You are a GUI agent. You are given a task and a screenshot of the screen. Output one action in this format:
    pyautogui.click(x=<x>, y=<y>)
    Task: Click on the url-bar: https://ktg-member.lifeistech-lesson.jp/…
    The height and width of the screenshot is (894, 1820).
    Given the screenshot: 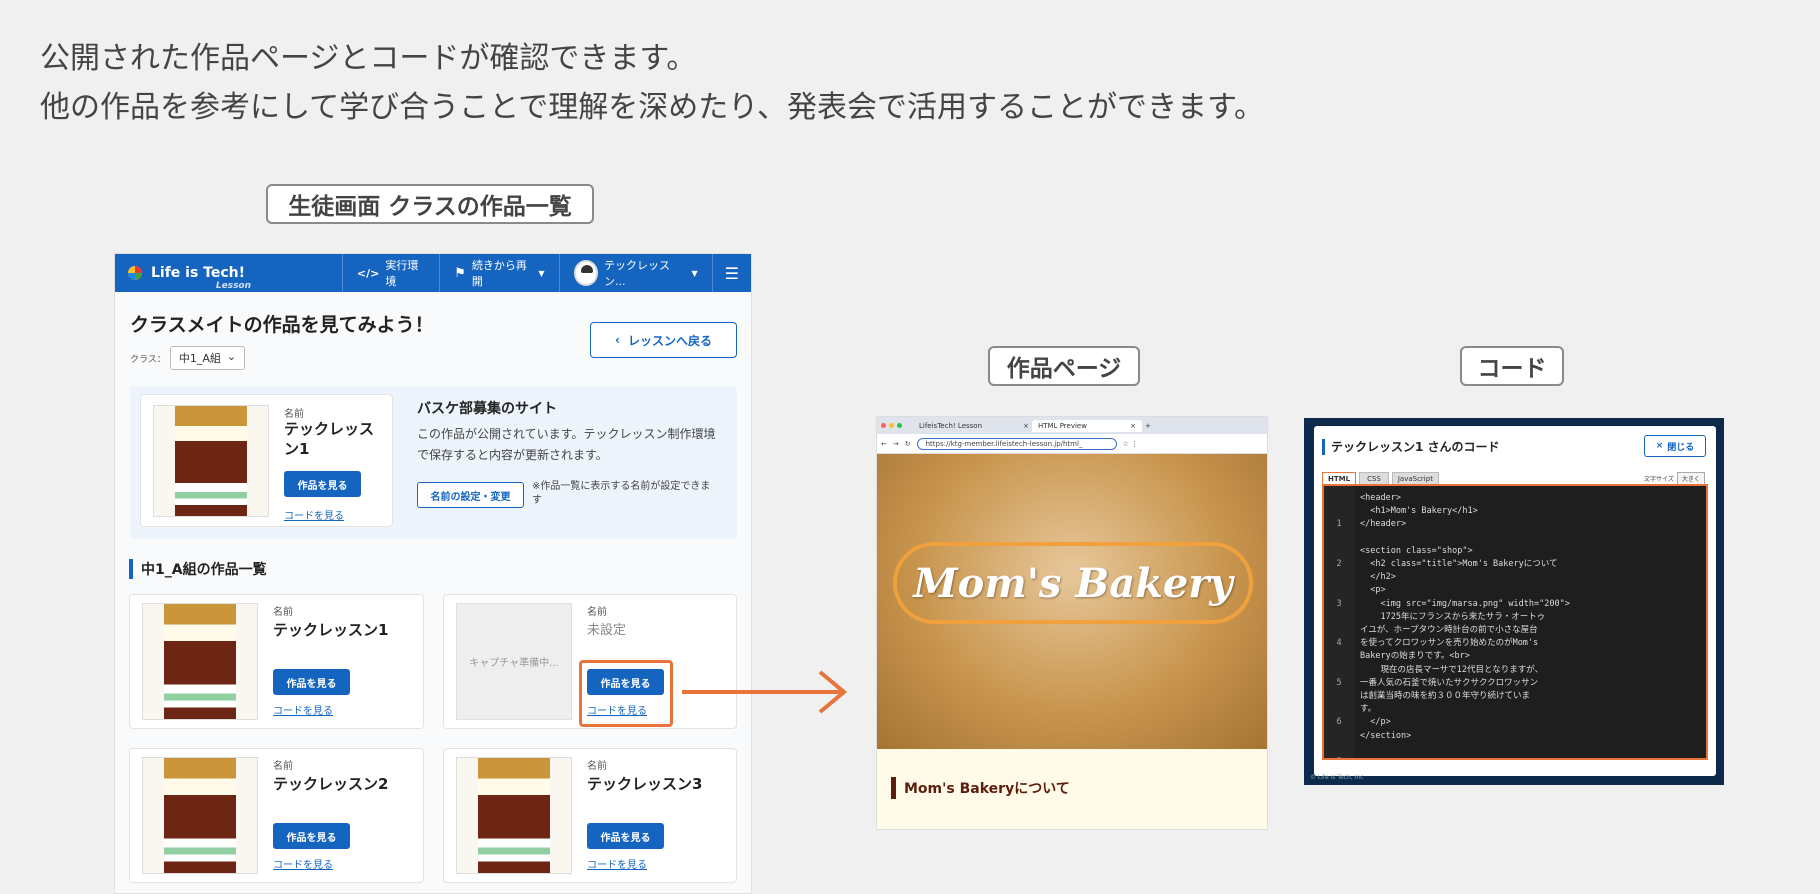 What is the action you would take?
    pyautogui.click(x=1016, y=443)
    